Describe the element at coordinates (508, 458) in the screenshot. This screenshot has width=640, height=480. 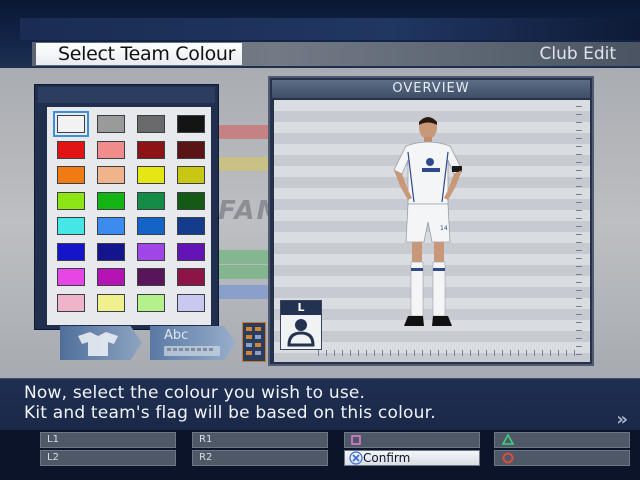
I see `circle-button-icon` at that location.